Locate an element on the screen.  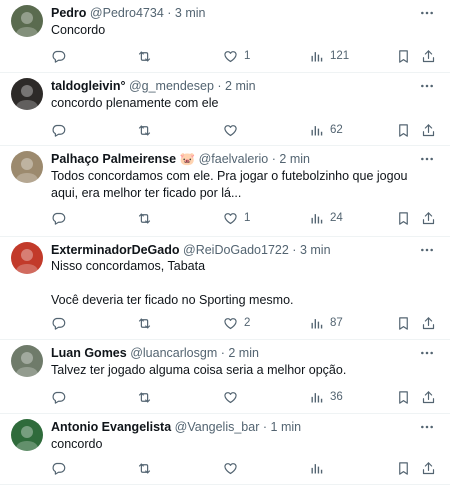
action-bar: 36 is located at coordinates (225, 397).